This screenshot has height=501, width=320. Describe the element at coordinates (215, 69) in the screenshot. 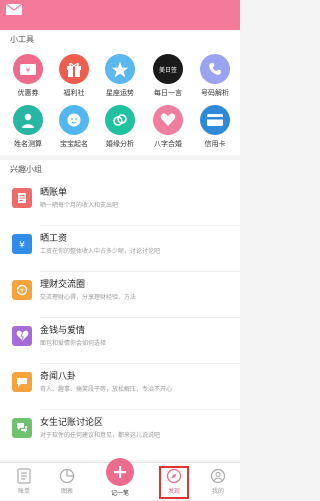

I see `phone-icon` at that location.